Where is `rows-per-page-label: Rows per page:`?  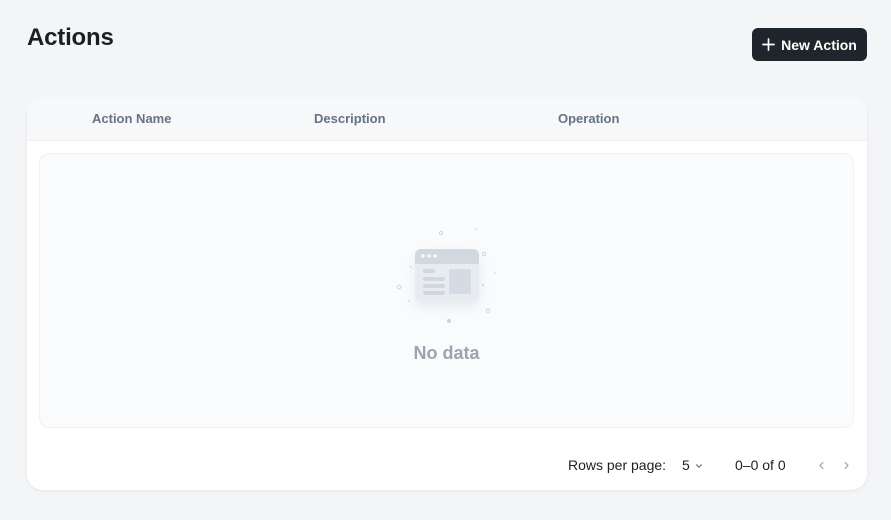 rows-per-page-label: Rows per page: is located at coordinates (617, 465).